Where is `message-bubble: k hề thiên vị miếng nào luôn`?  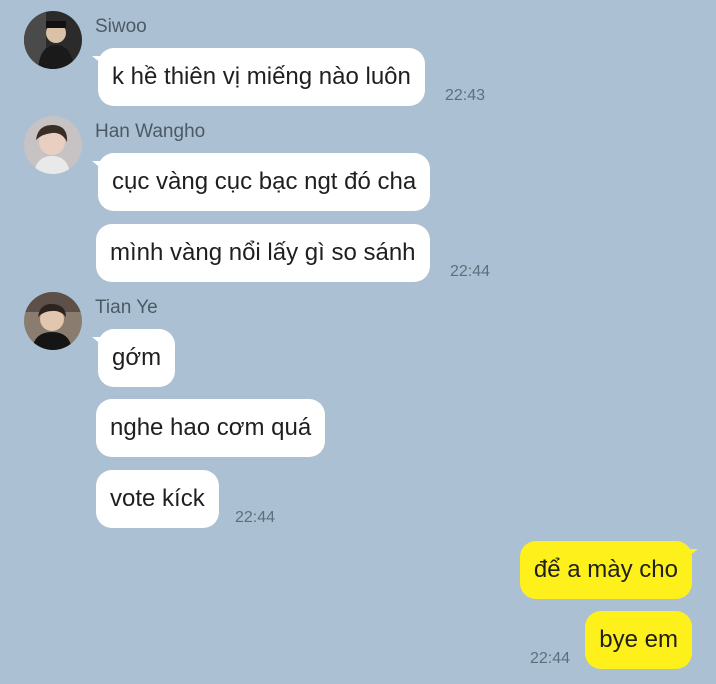
message-bubble: k hề thiên vị miếng nào luôn is located at coordinates (258, 77).